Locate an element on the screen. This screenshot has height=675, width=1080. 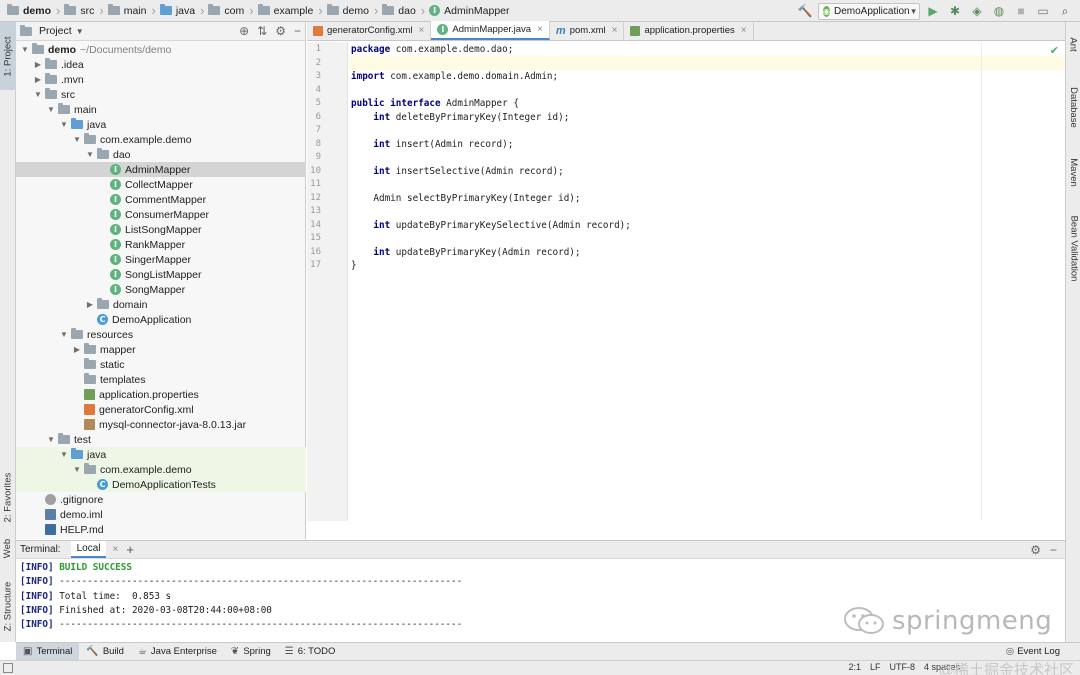
tree-item: demo.iml is located at coordinates (161, 514).